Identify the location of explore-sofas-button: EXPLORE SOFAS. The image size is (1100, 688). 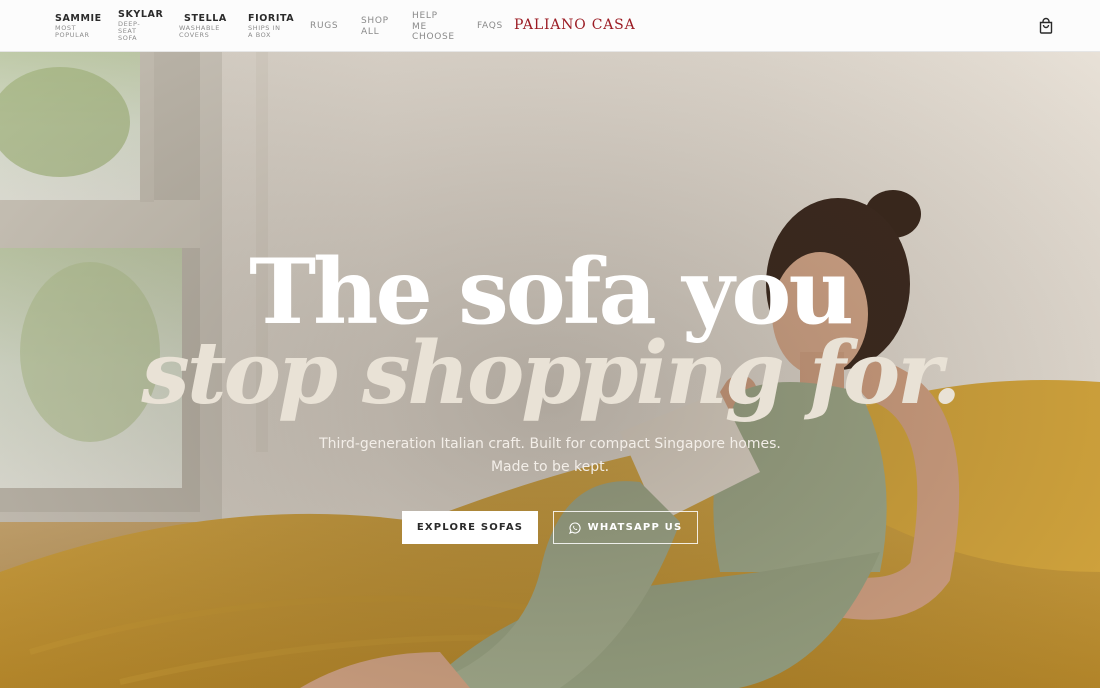
(470, 527).